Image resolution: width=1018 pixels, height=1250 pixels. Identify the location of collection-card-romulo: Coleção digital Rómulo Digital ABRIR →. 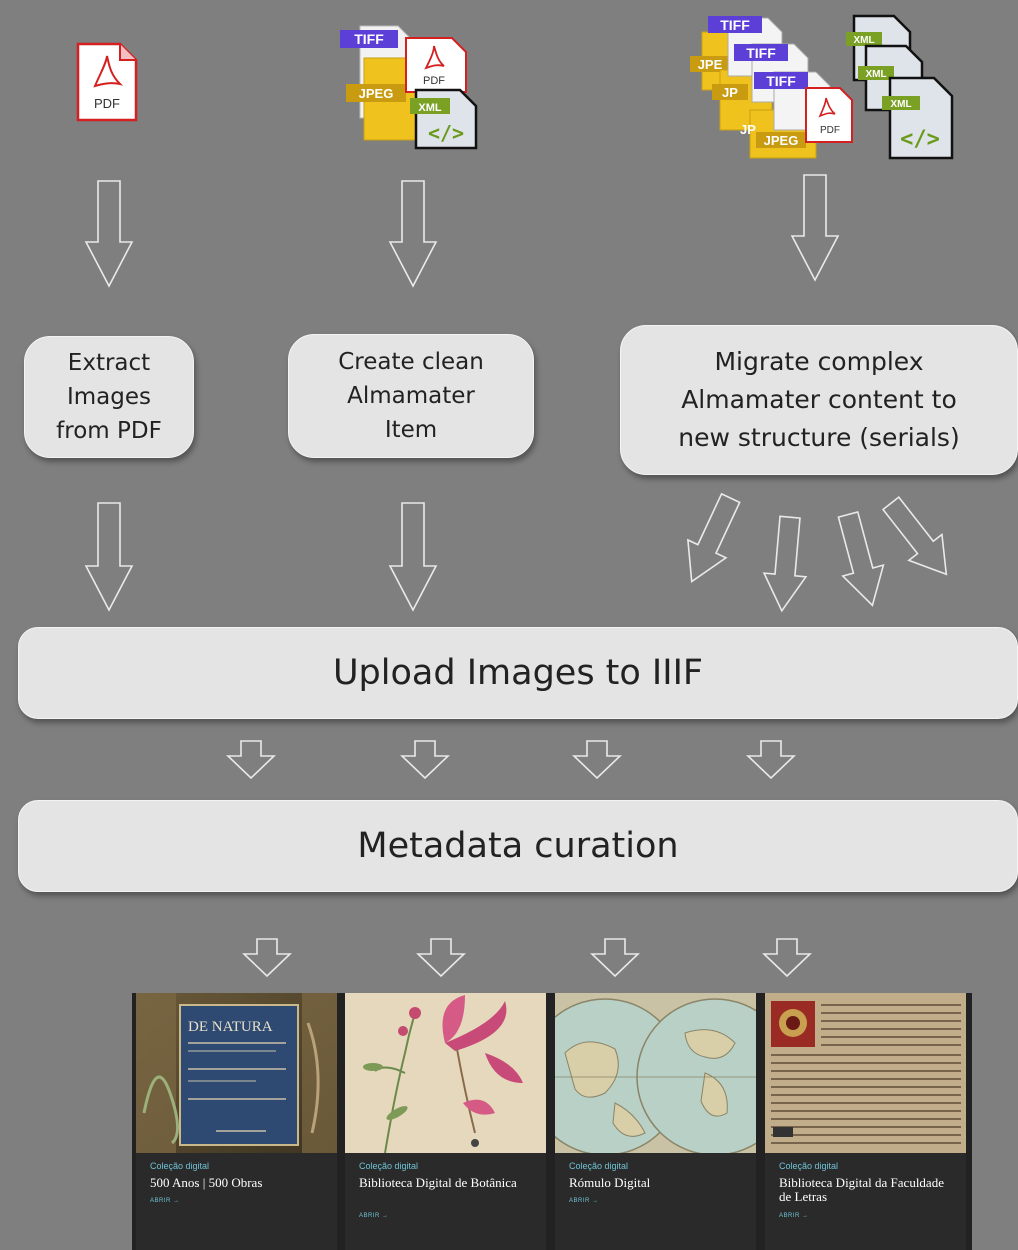
(655, 1121).